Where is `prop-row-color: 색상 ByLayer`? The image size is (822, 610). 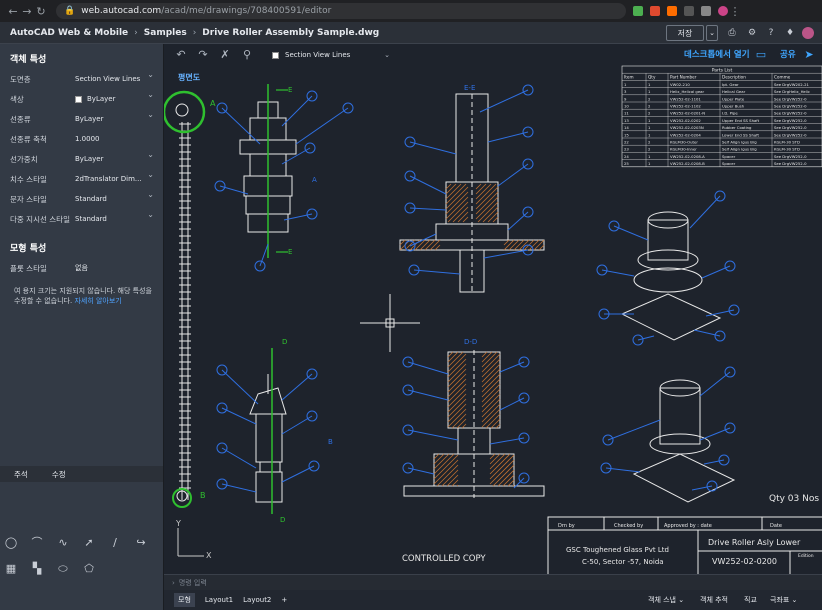
prop-row-color: 색상 ByLayer is located at coordinates (81, 99).